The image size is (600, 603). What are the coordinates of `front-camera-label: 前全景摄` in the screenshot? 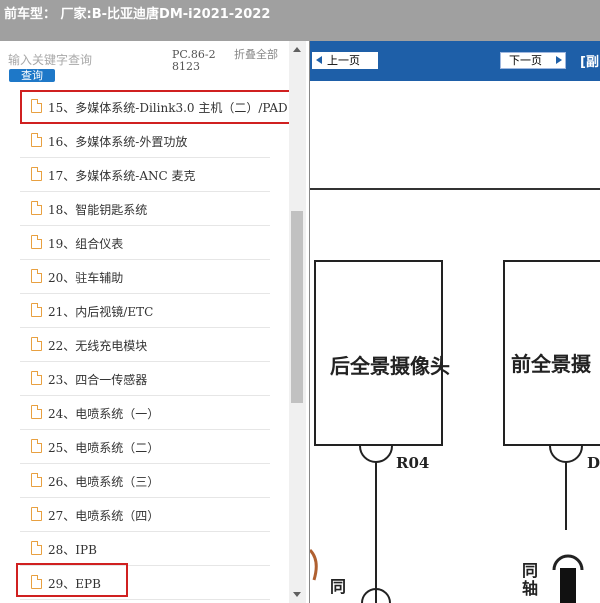 It's located at (551, 364).